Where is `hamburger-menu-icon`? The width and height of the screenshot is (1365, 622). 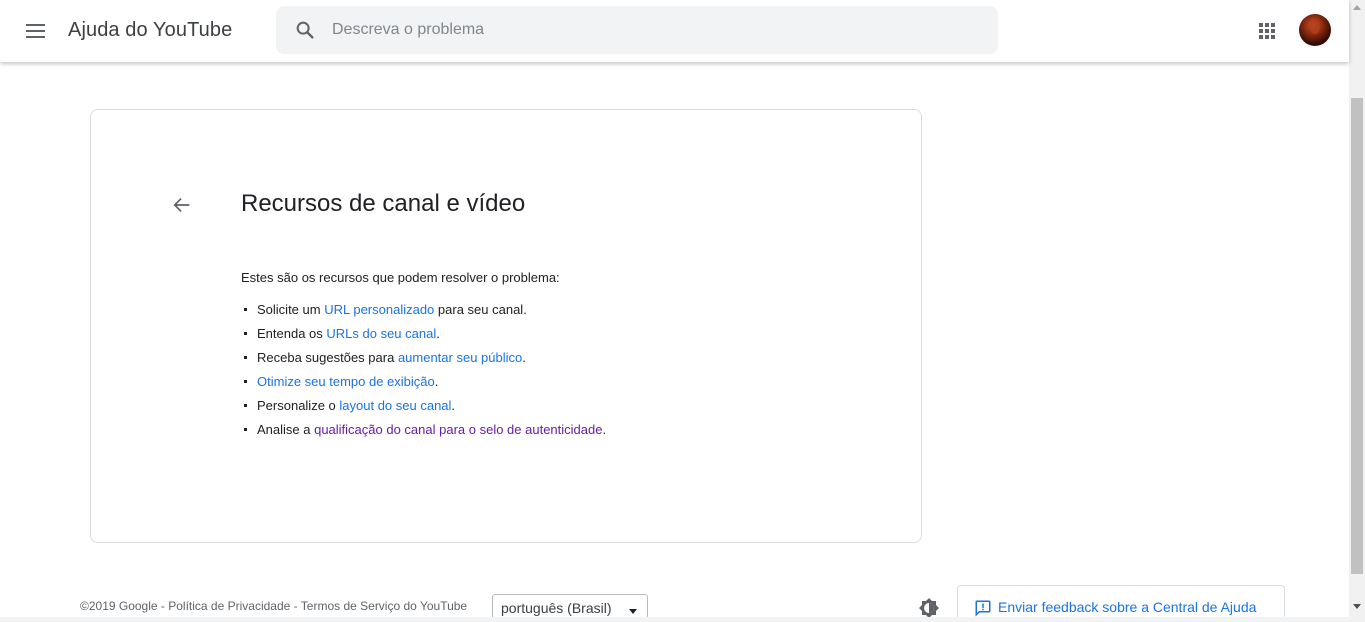 hamburger-menu-icon is located at coordinates (35, 25).